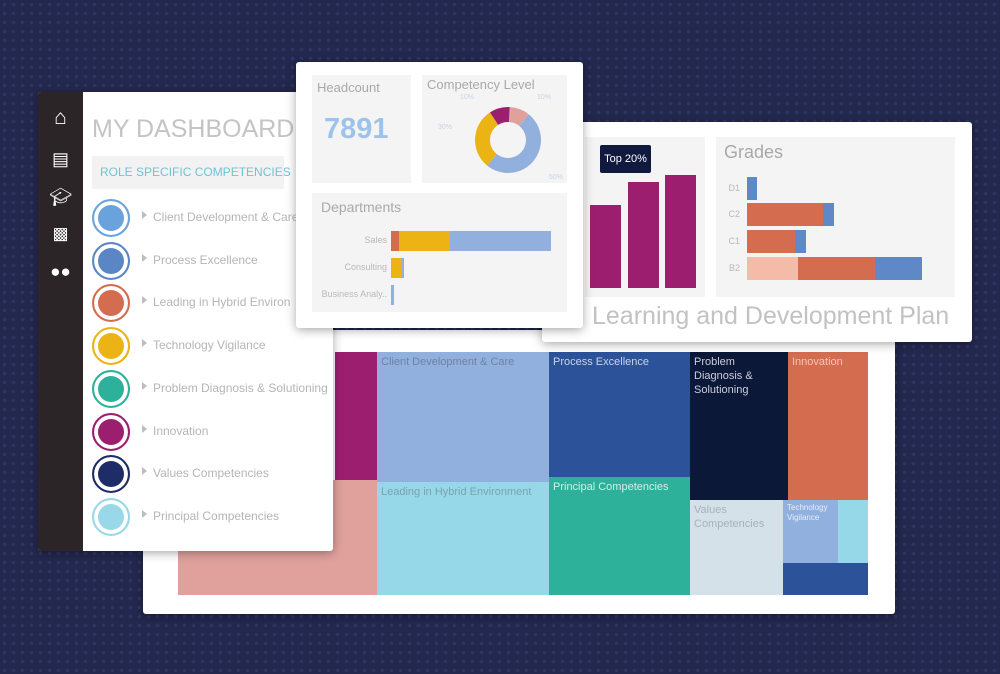  I want to click on treemap-cell-label: Leading in Hybrid Environment, so click(456, 492).